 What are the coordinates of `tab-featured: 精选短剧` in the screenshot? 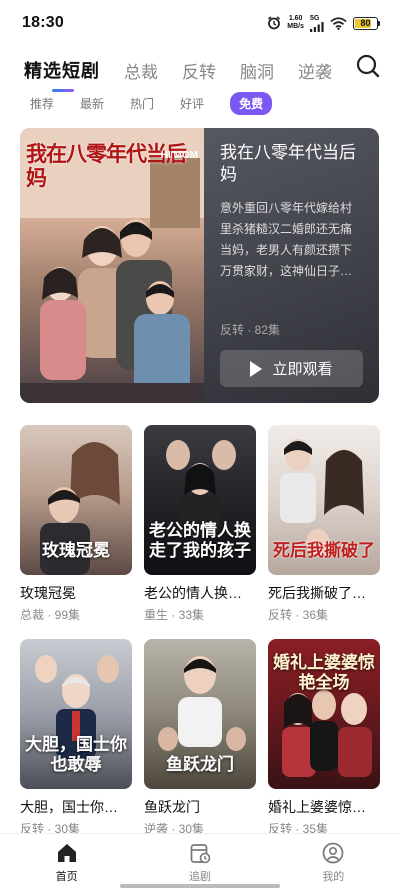 It's located at (62, 74).